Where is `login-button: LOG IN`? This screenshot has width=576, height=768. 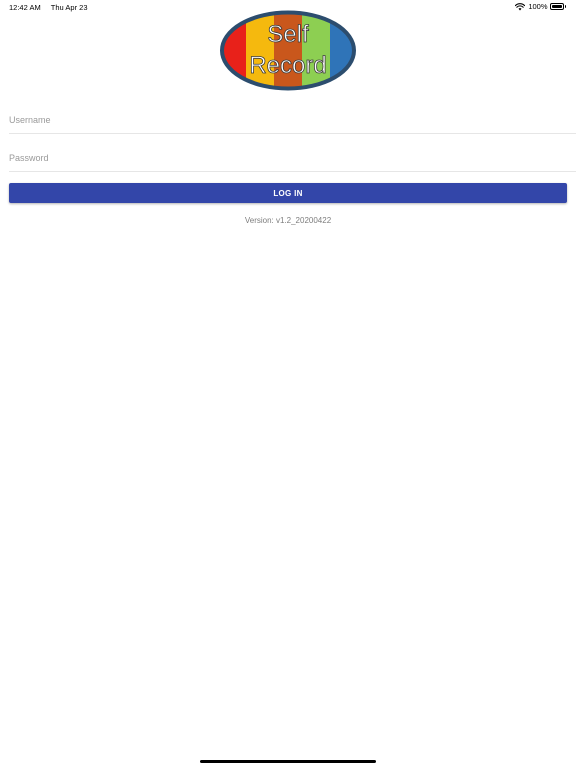
login-button: LOG IN is located at coordinates (288, 193).